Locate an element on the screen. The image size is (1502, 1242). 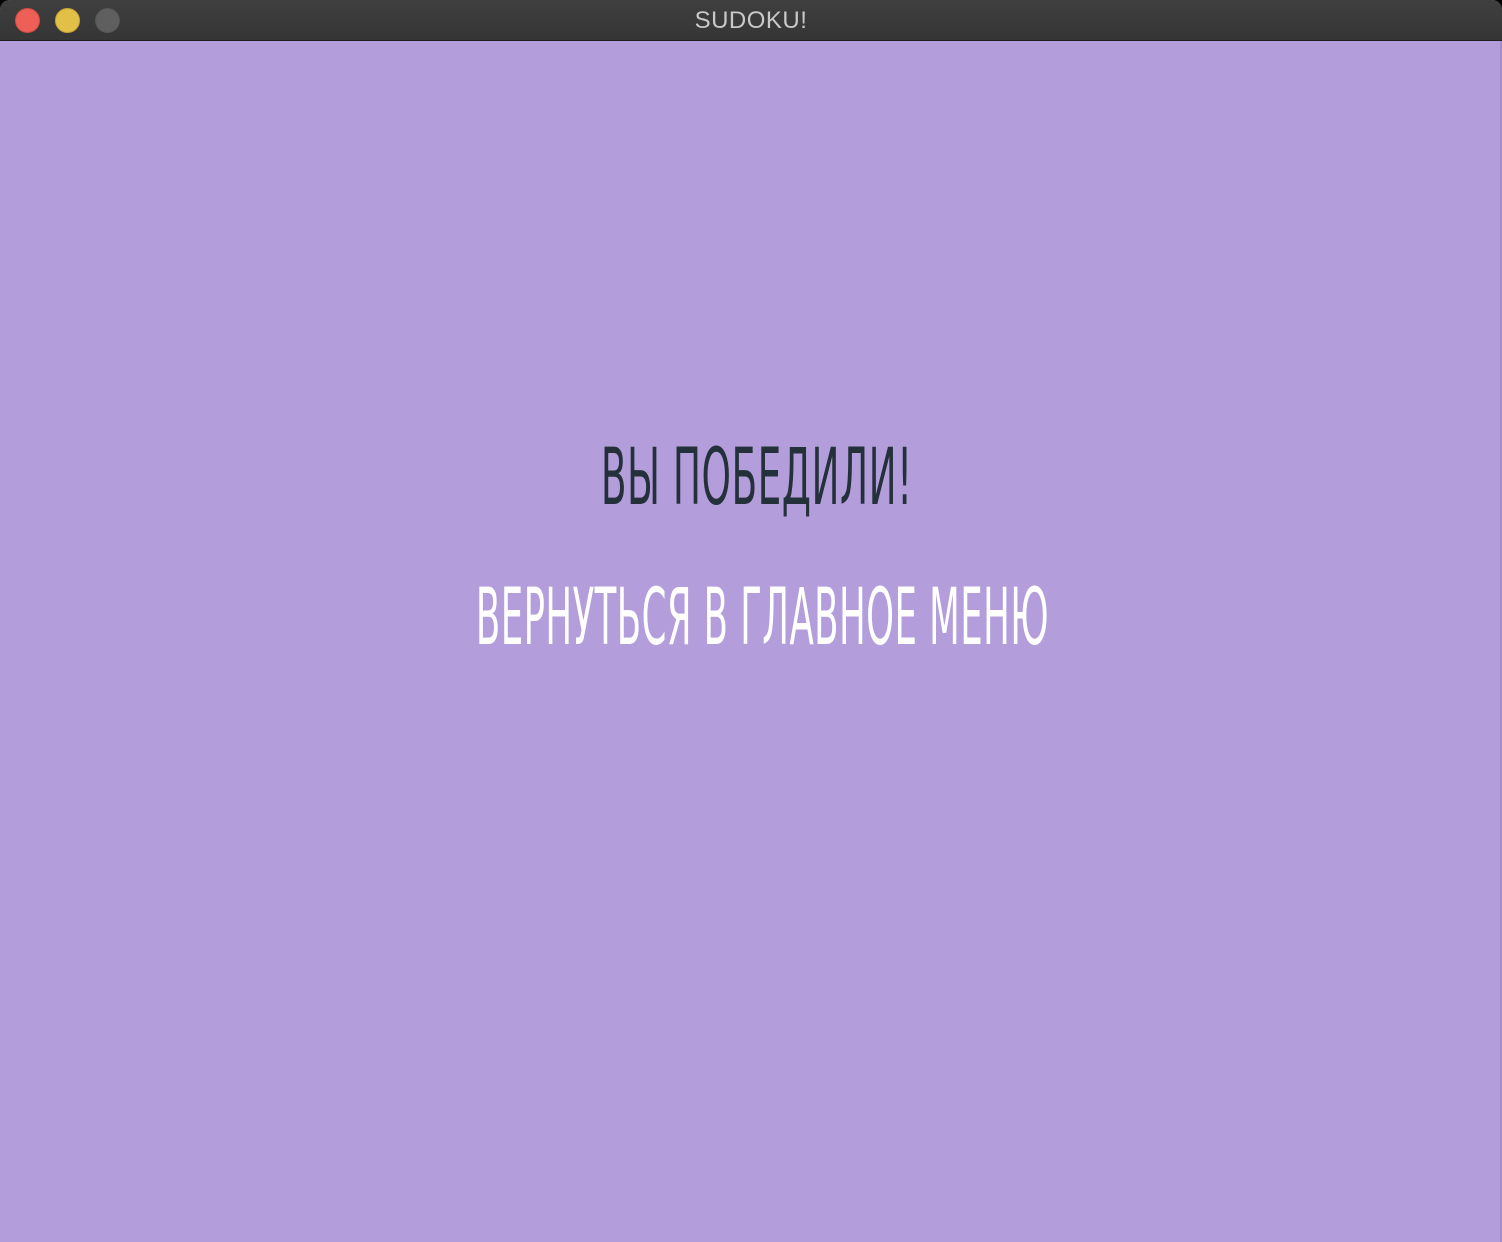
title-bar: SUDOKU! is located at coordinates (751, 20).